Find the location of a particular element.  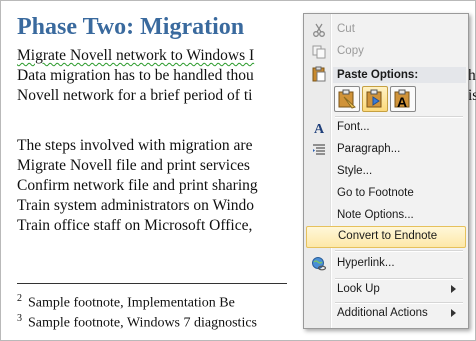

paste-options-header: Paste Options: is located at coordinates (399, 75).